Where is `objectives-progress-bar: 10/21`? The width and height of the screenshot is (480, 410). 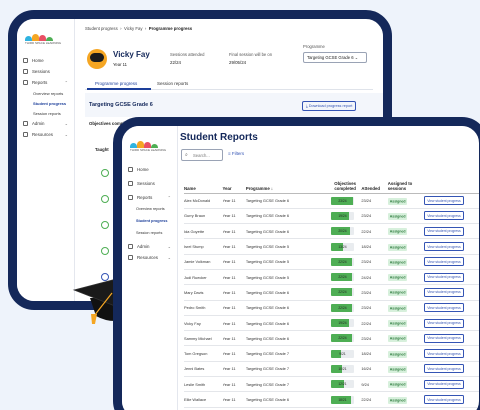 objectives-progress-bar: 10/21 is located at coordinates (342, 368).